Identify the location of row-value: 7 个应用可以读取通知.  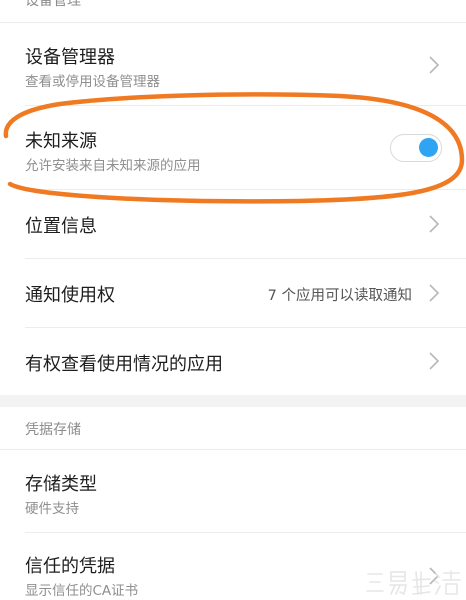
(339, 296).